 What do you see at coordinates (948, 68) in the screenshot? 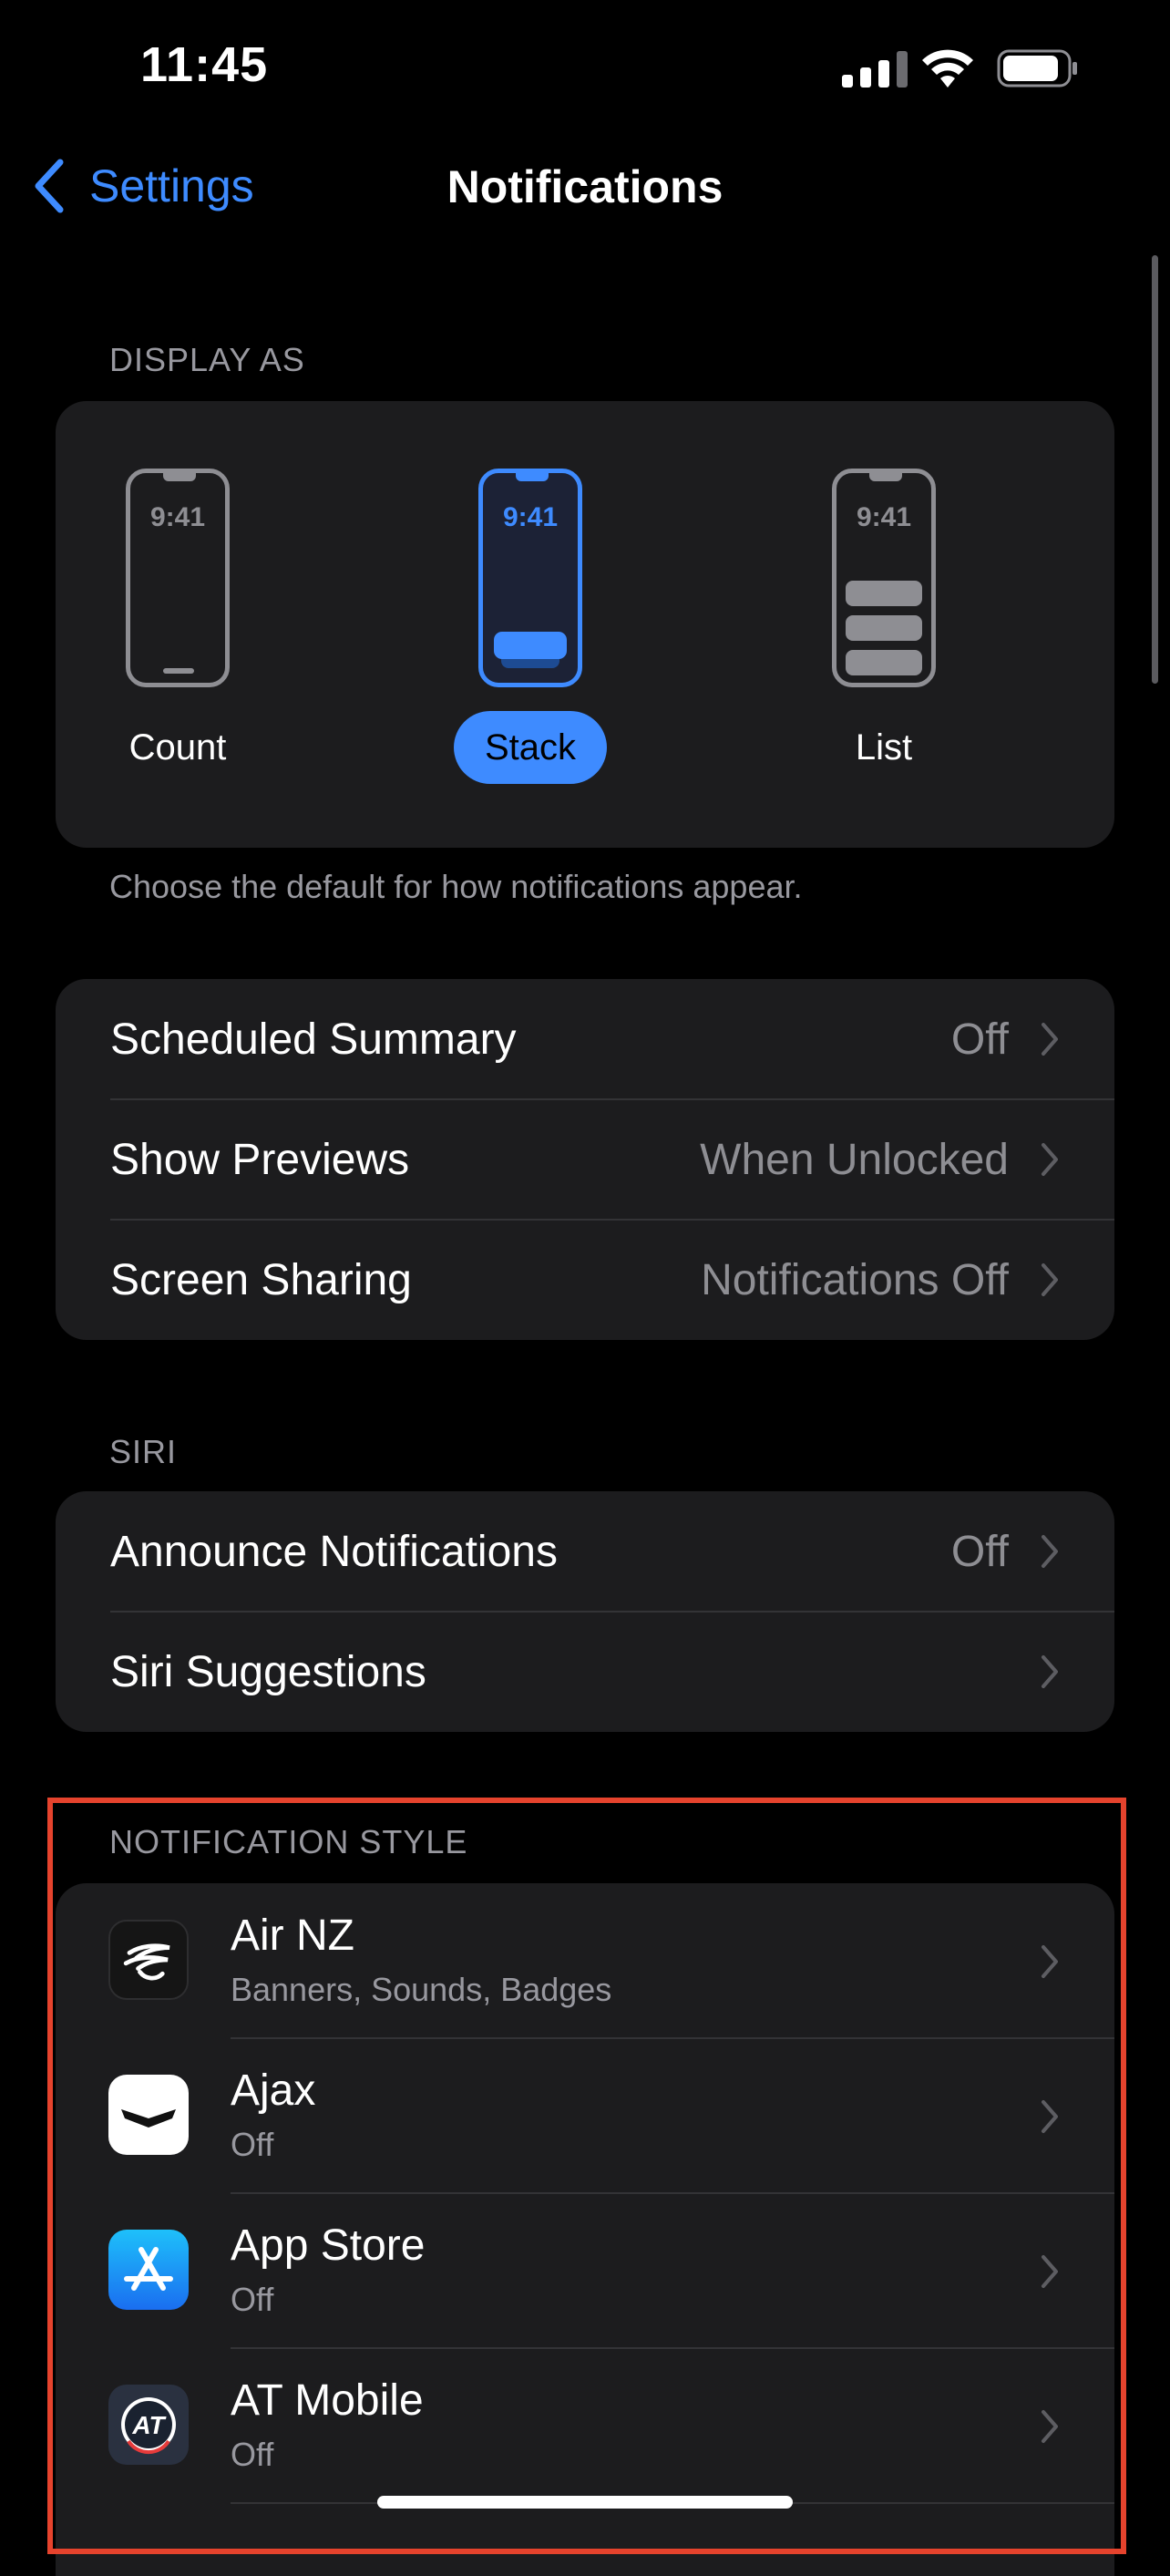
I see `wifi-icon` at bounding box center [948, 68].